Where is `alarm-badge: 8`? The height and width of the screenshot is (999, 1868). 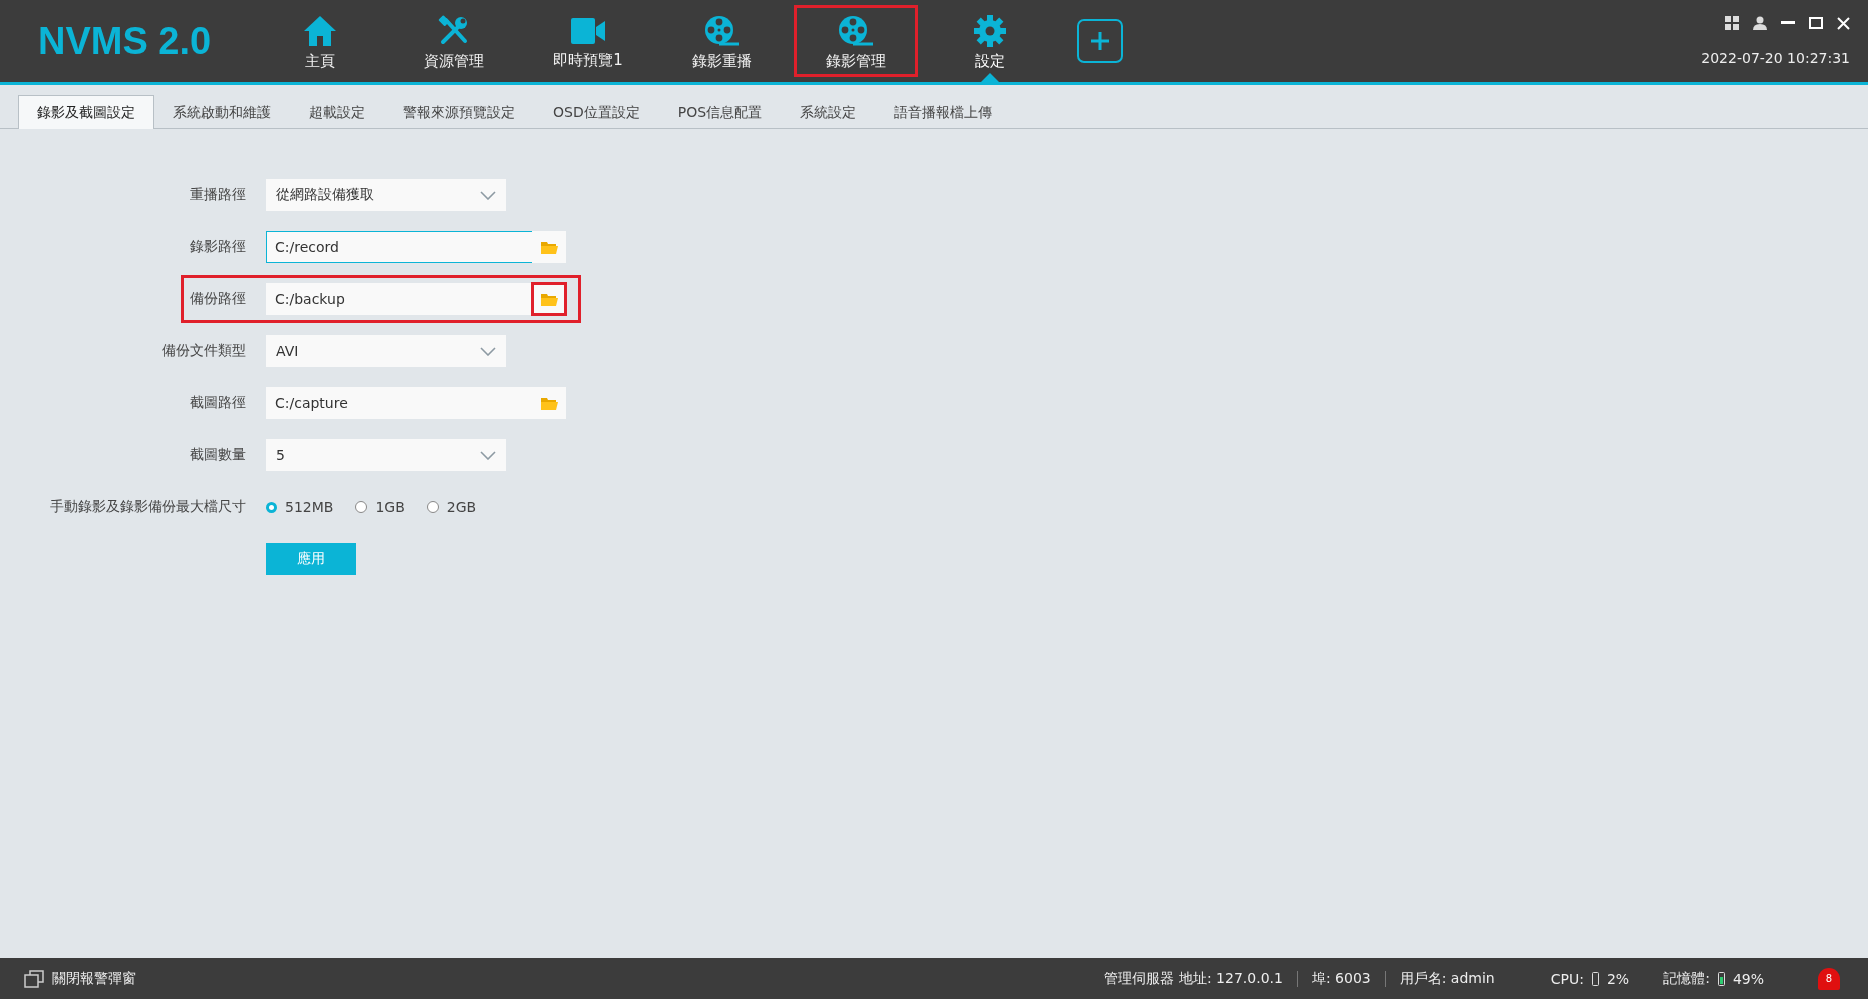 alarm-badge: 8 is located at coordinates (1829, 978).